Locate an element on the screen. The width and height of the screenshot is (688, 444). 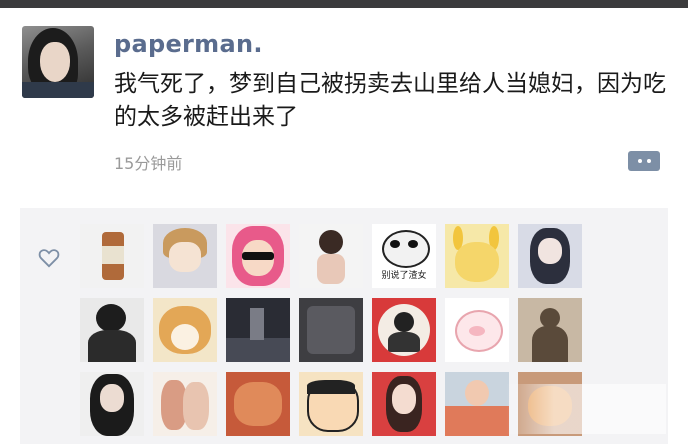
post-author-avatar is located at coordinates (58, 62).